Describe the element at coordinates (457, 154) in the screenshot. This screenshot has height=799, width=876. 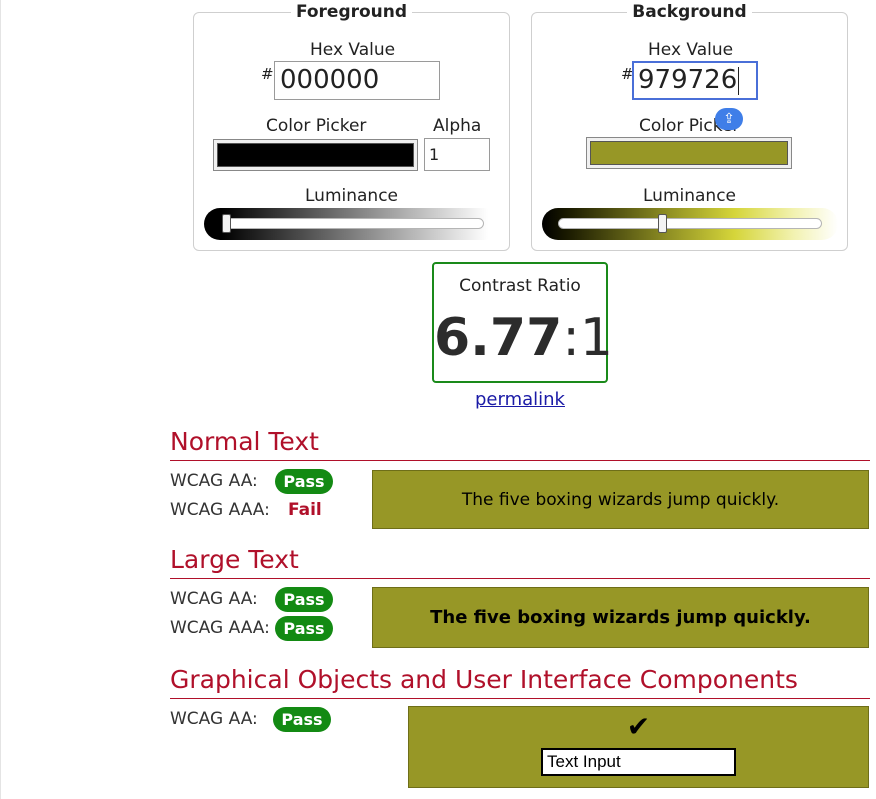
I see `fg-alpha-input: 1` at that location.